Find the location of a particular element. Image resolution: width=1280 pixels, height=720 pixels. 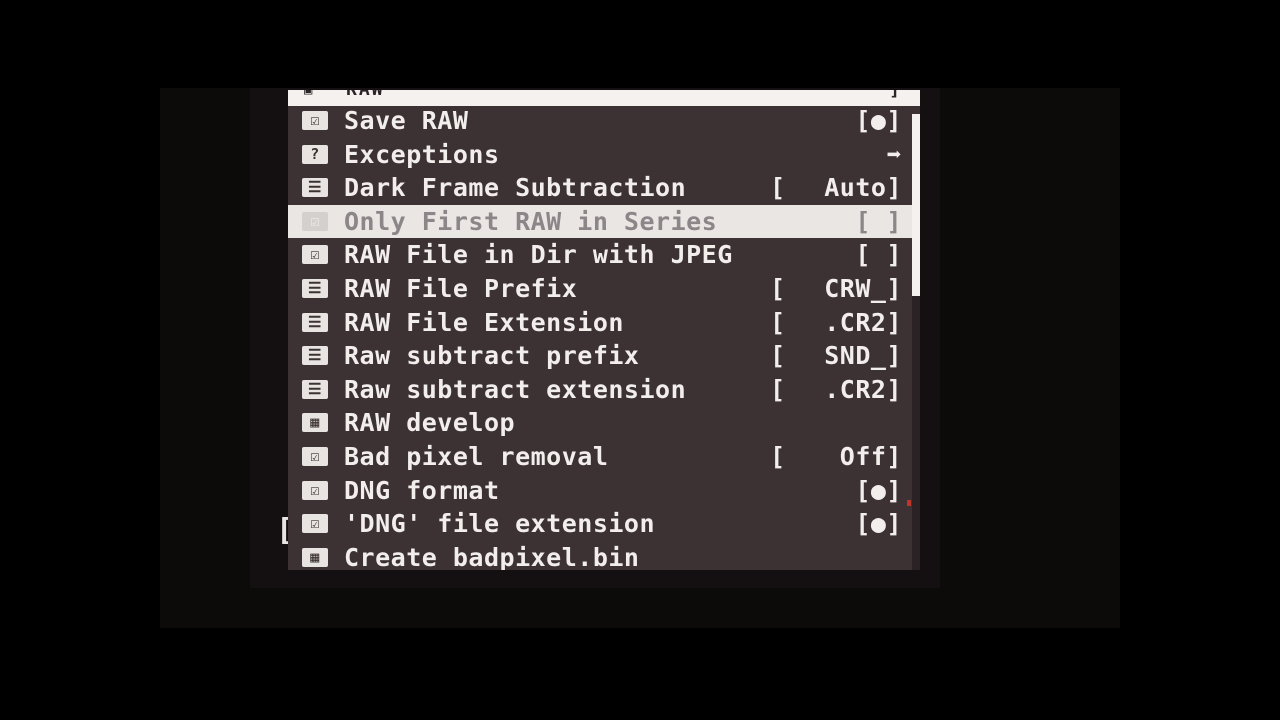

menu-item-label: RAW File Extension is located at coordinates (484, 322).